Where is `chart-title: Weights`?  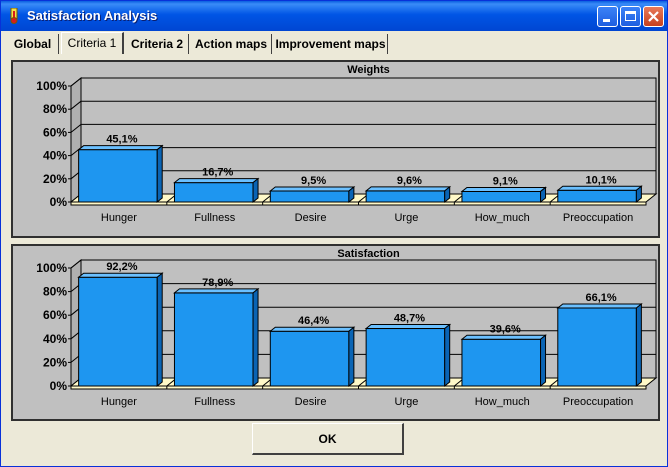 chart-title: Weights is located at coordinates (368, 70).